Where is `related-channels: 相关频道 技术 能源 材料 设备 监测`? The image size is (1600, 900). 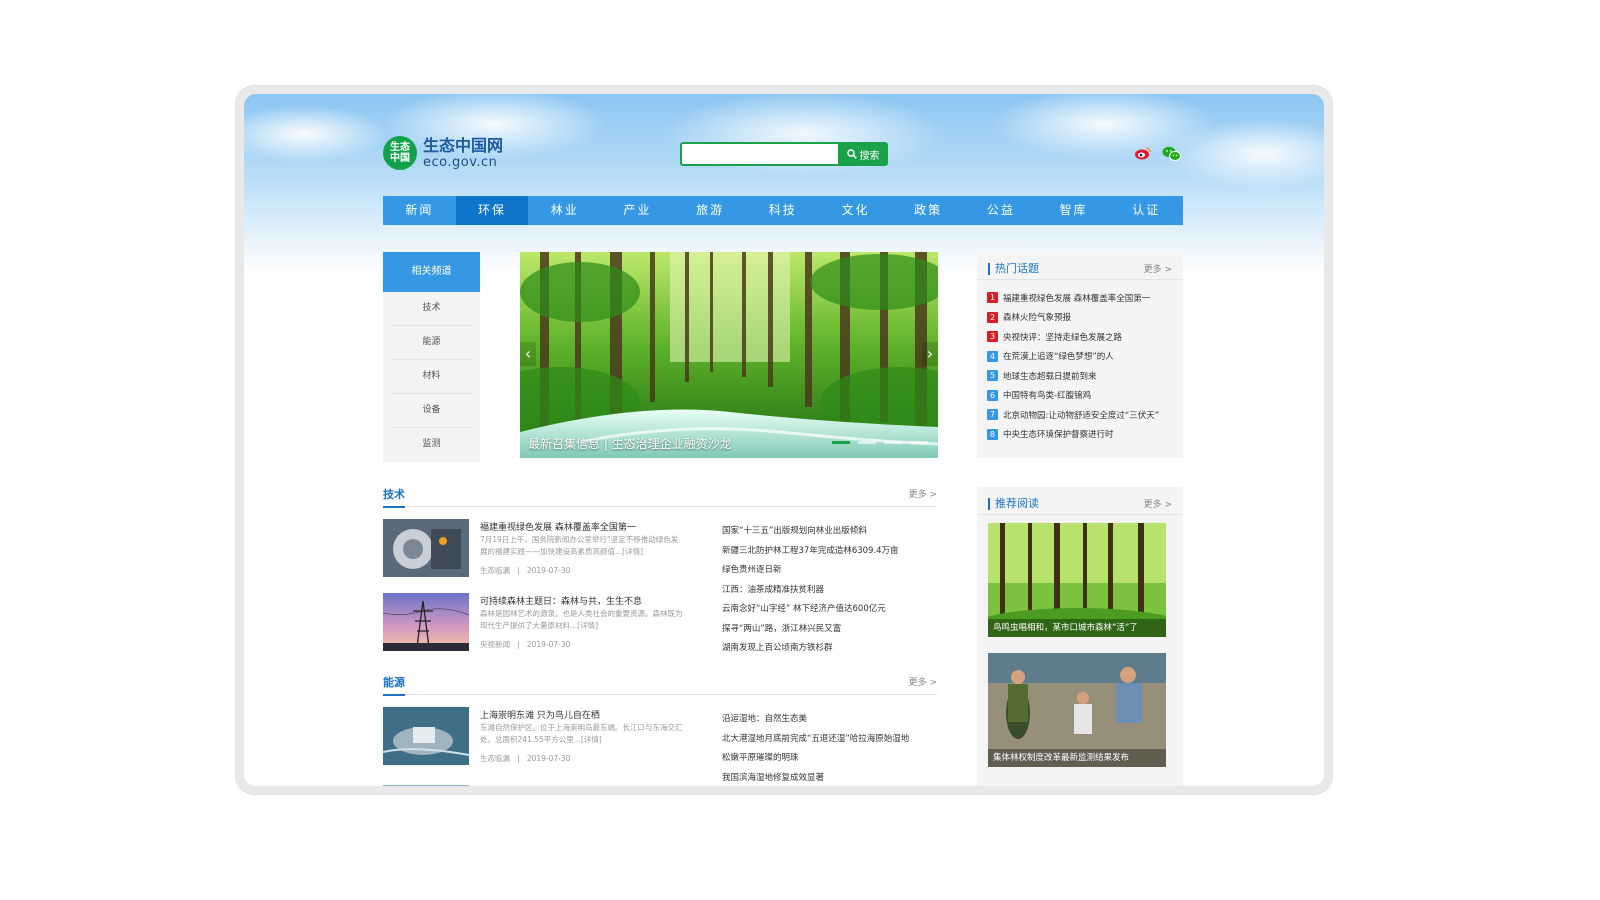
related-channels: 相关频道 技术 能源 材料 设备 监测 is located at coordinates (431, 357).